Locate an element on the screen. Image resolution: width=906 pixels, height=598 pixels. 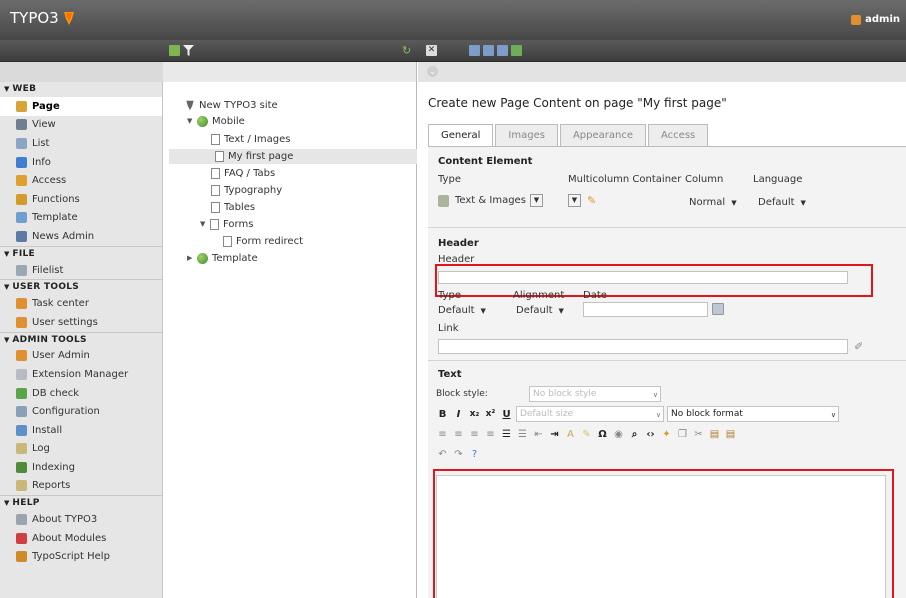
font-size-select: Default size ∨ is located at coordinates (590, 414).